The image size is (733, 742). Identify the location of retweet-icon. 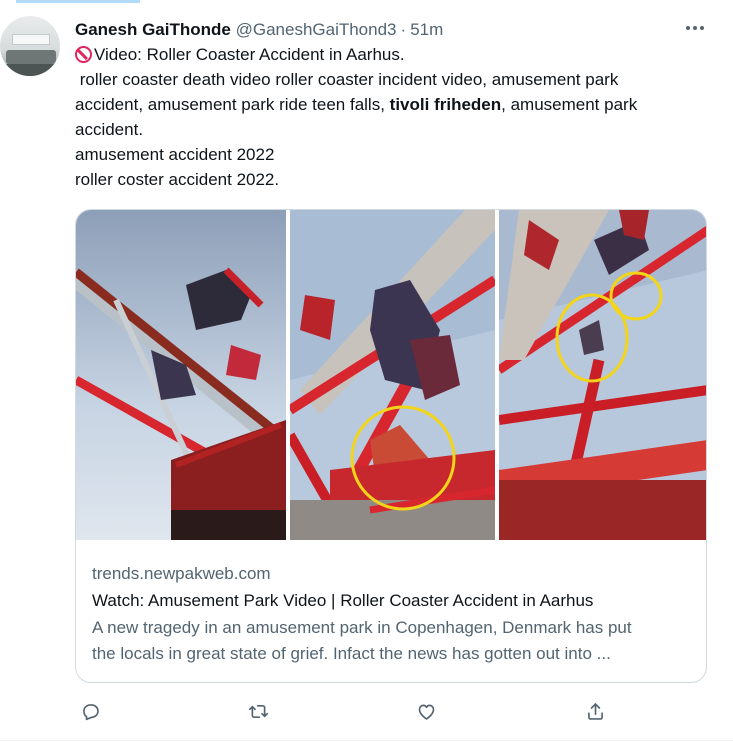
(258, 711).